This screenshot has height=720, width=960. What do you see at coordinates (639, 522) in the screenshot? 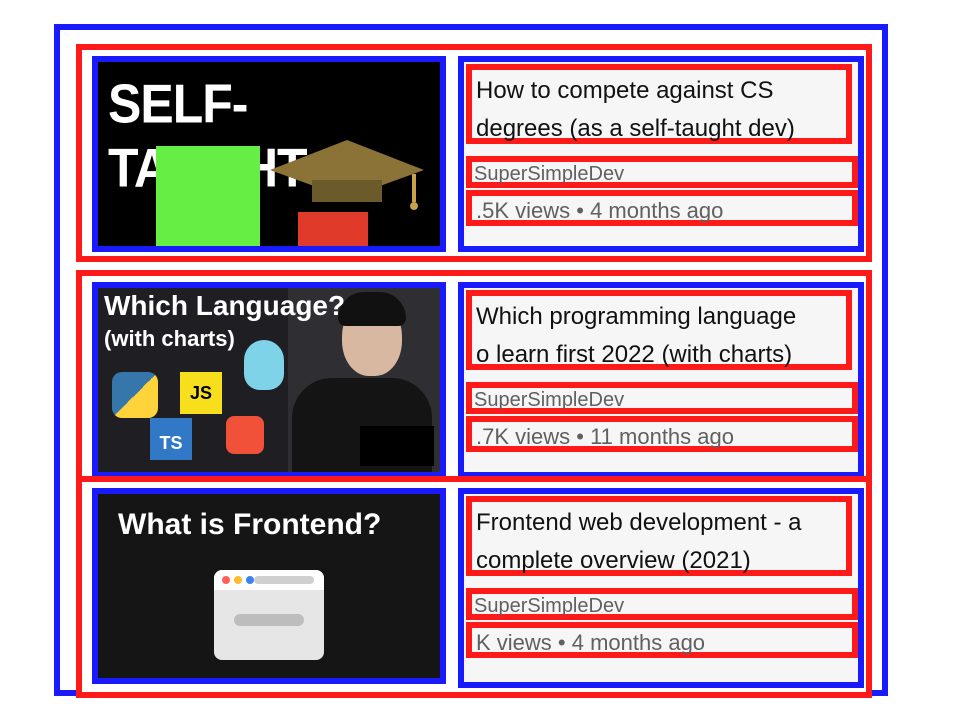
I see `video-title-line1: Frontend web development - a` at bounding box center [639, 522].